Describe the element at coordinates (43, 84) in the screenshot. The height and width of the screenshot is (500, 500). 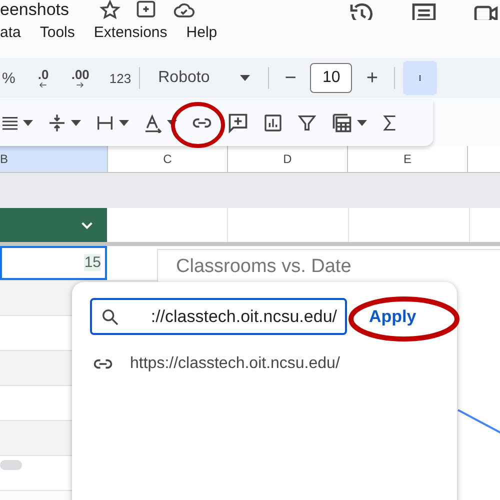
I see `arrow-icon` at that location.